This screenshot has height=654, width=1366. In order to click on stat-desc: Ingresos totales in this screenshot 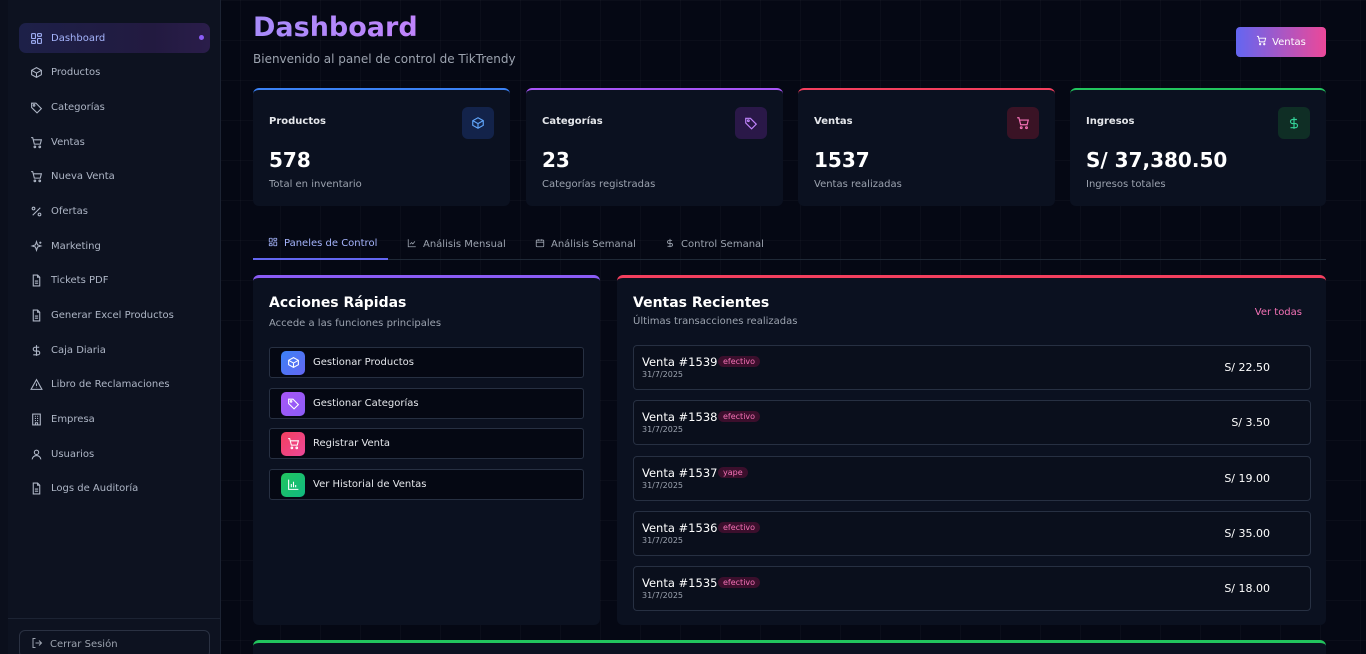, I will do `click(1126, 184)`.